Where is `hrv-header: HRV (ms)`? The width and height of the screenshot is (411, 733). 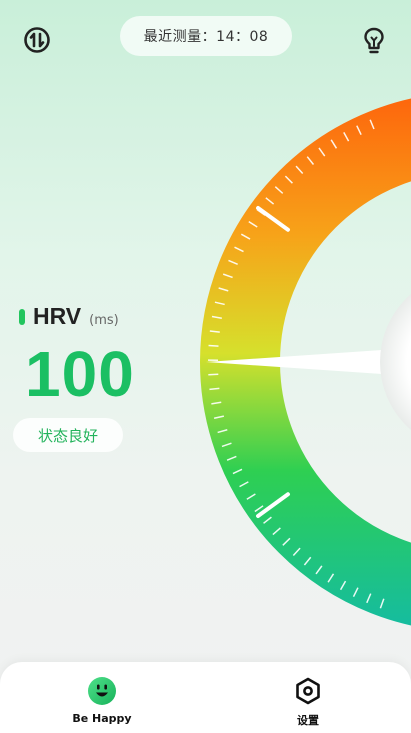
hrv-header: HRV (ms) is located at coordinates (69, 316).